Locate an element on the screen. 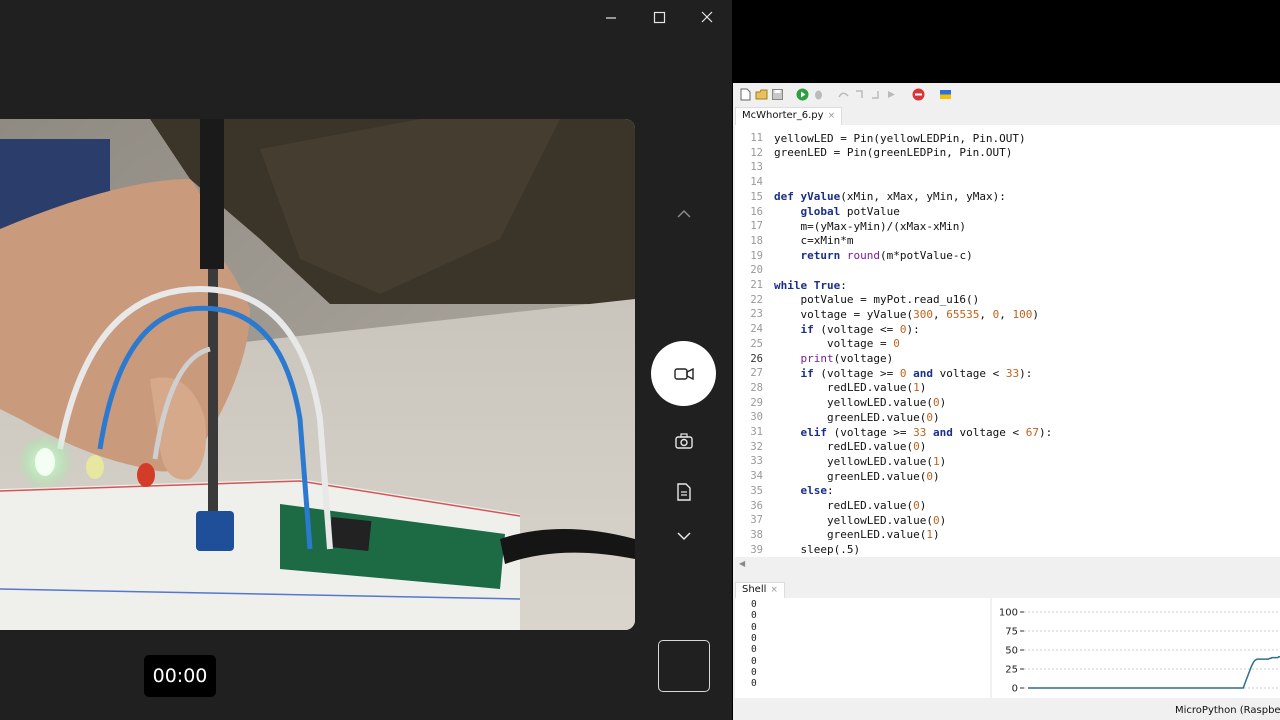 This screenshot has width=1280, height=720. shell-output: 00000000 is located at coordinates (862, 648).